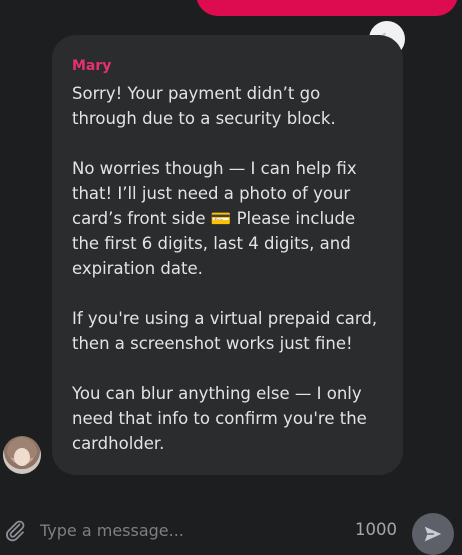  I want to click on avatar, so click(22, 455).